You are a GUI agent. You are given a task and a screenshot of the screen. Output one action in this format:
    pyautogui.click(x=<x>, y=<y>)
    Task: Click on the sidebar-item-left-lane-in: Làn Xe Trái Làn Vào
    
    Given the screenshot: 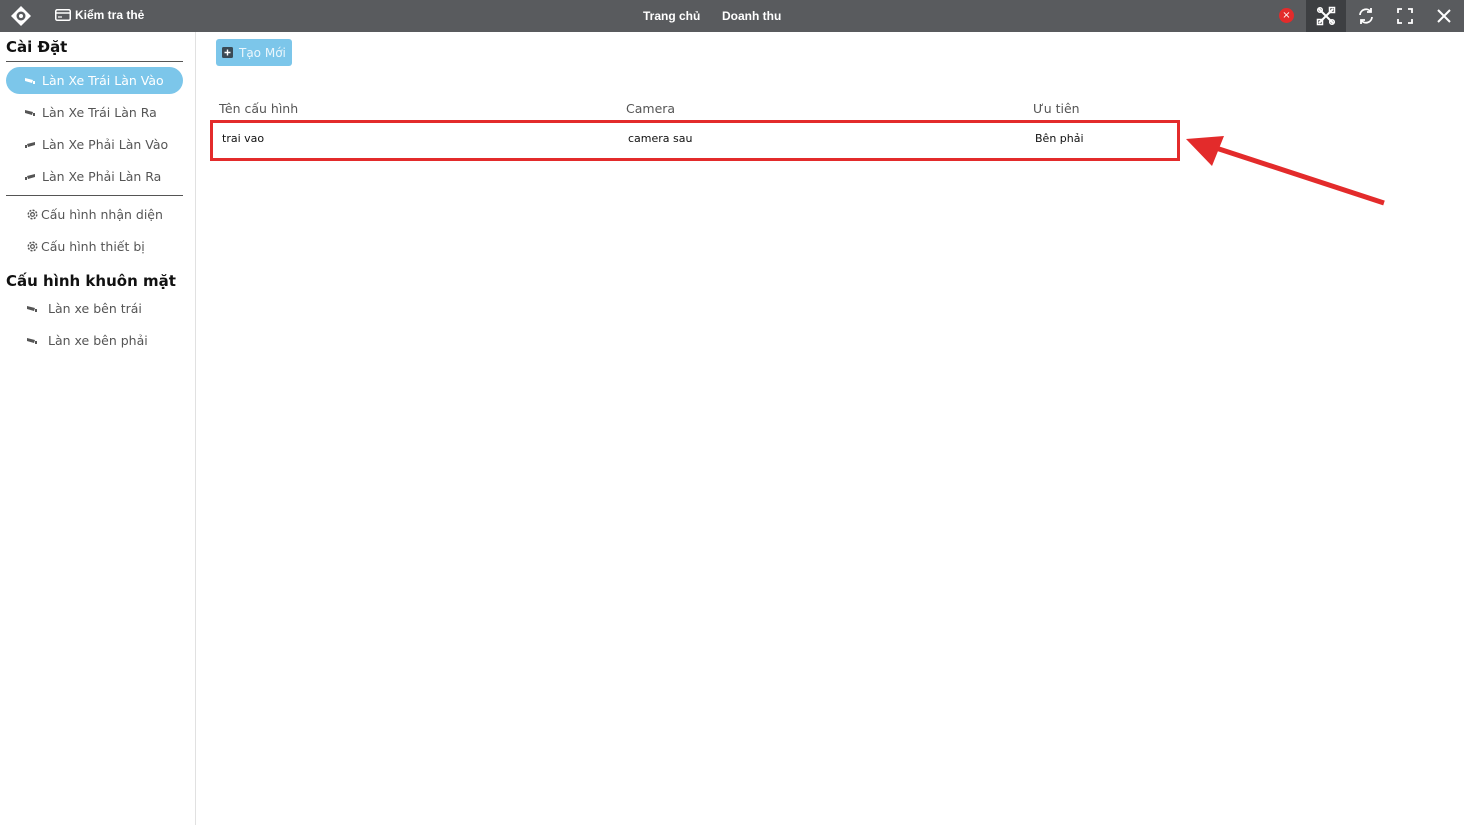 What is the action you would take?
    pyautogui.click(x=94, y=80)
    